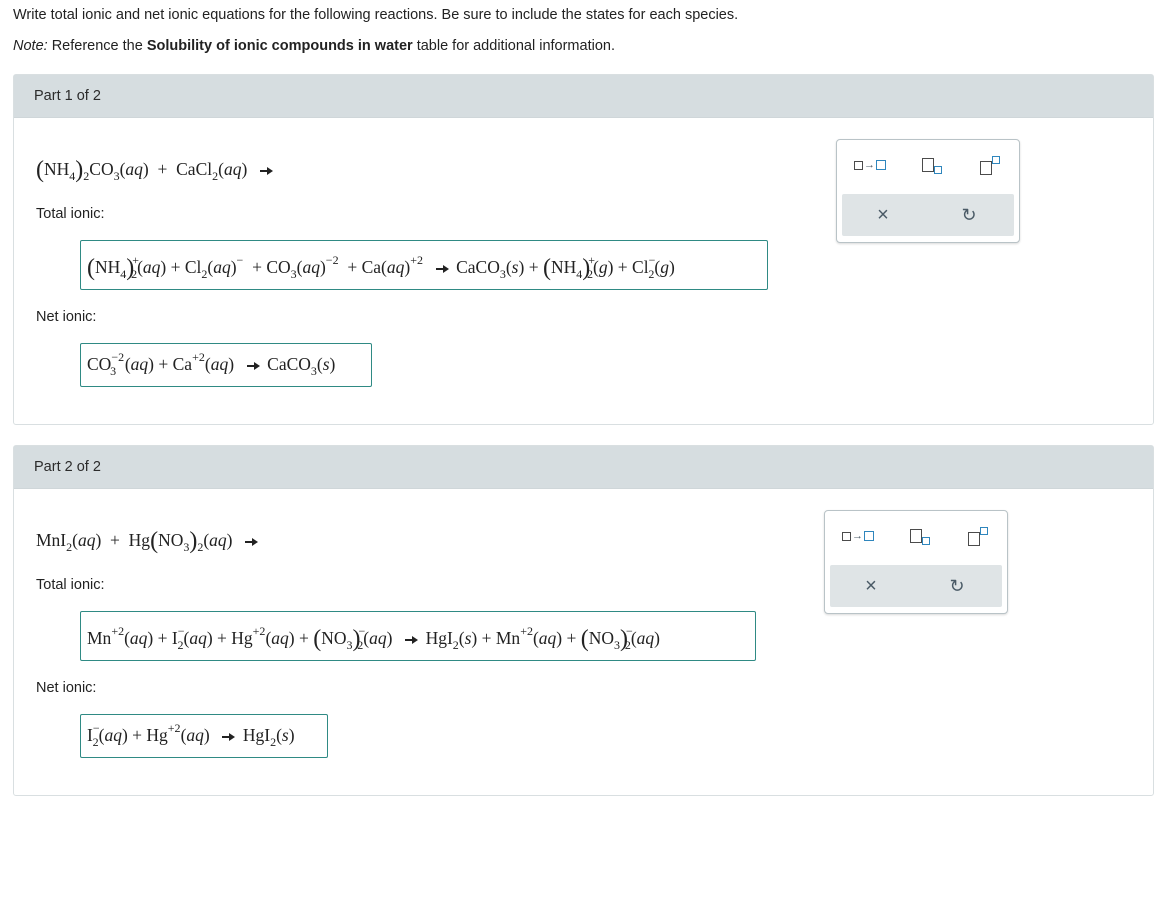  What do you see at coordinates (583, 96) in the screenshot?
I see `part-1-header: Part 1 of 2` at bounding box center [583, 96].